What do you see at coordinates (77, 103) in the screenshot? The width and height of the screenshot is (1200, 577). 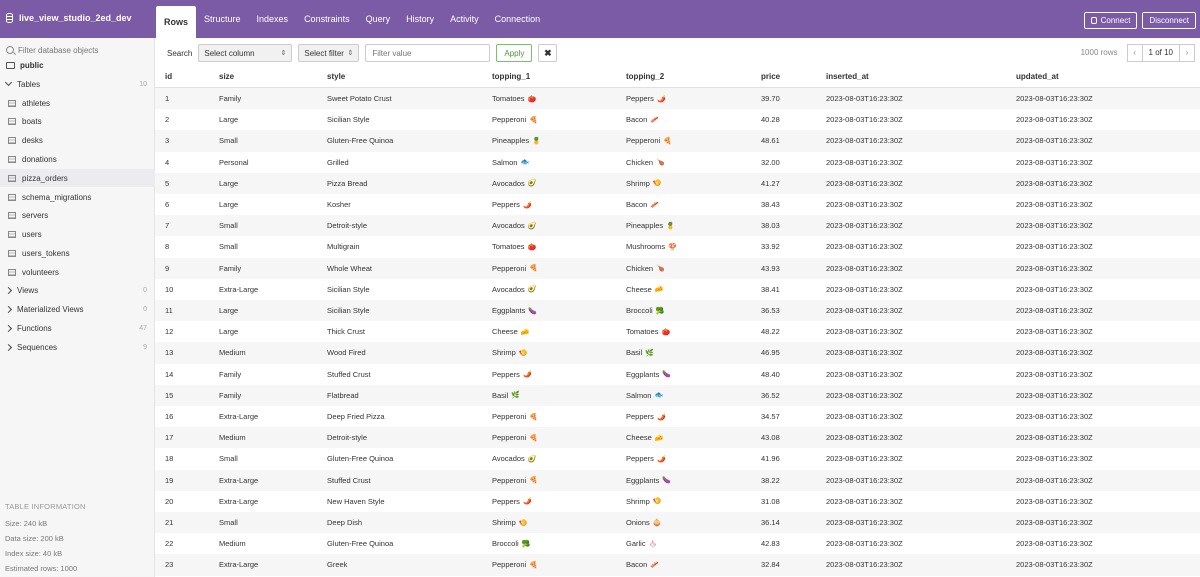 I see `sidebar-table-athletes: athletes` at bounding box center [77, 103].